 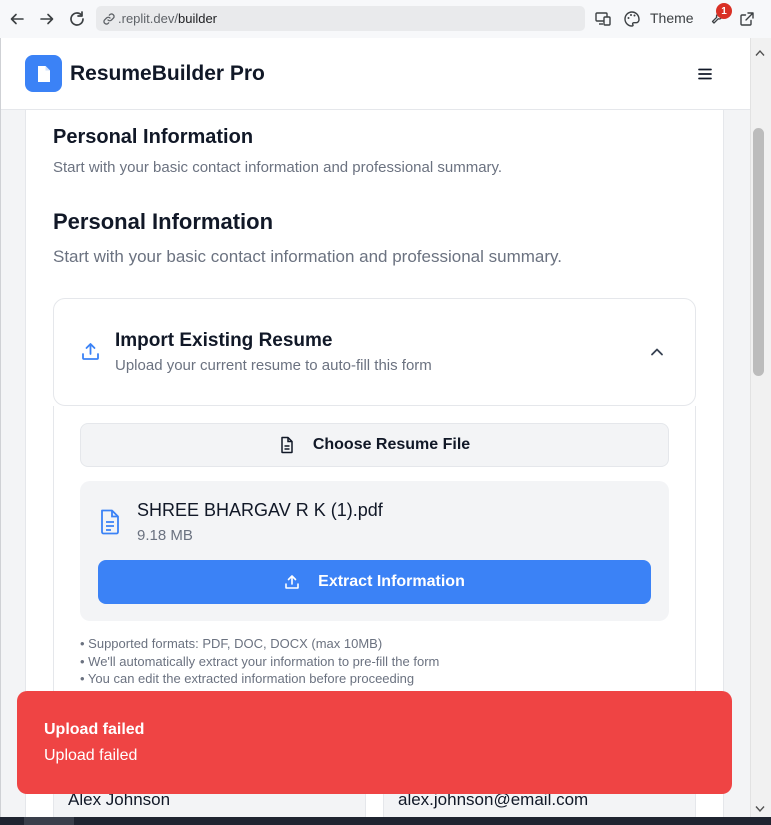 I want to click on theme-label: Theme, so click(x=672, y=18).